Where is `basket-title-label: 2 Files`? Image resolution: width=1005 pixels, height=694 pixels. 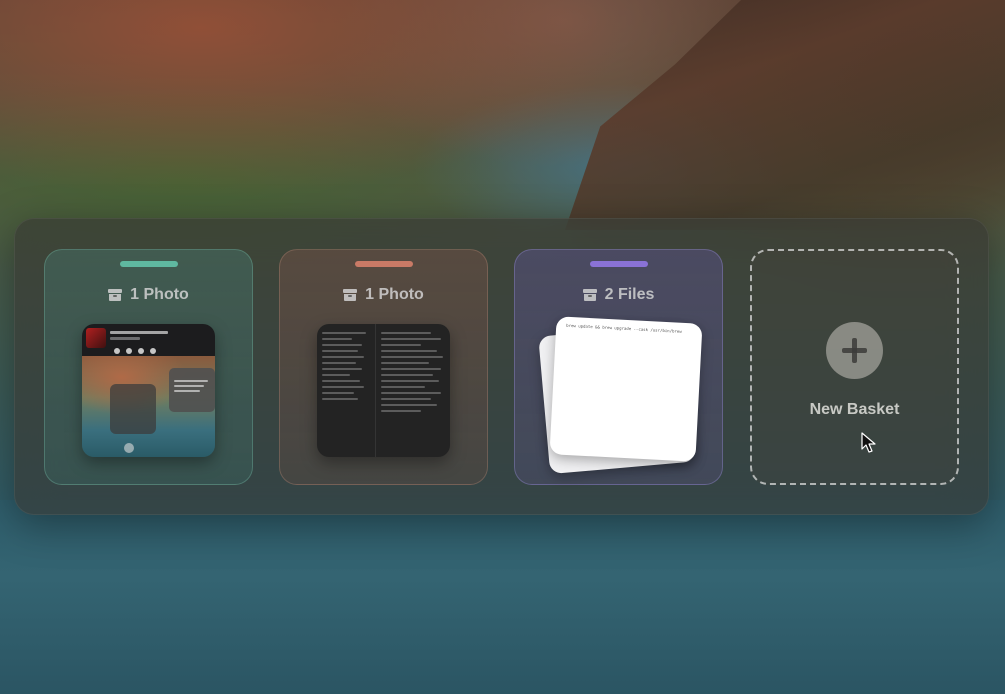
basket-title-label: 2 Files is located at coordinates (629, 294).